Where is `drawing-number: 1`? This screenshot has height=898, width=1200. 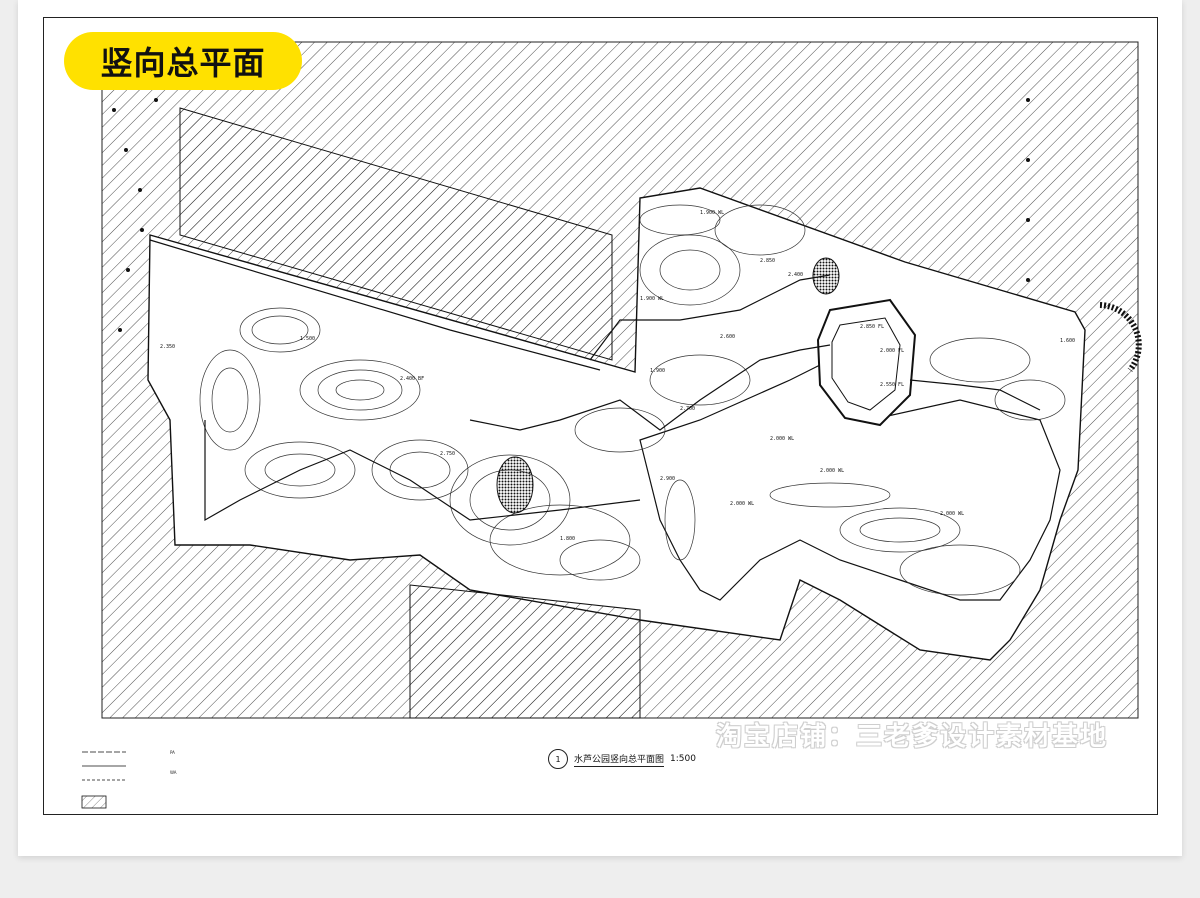
drawing-number: 1 is located at coordinates (558, 759).